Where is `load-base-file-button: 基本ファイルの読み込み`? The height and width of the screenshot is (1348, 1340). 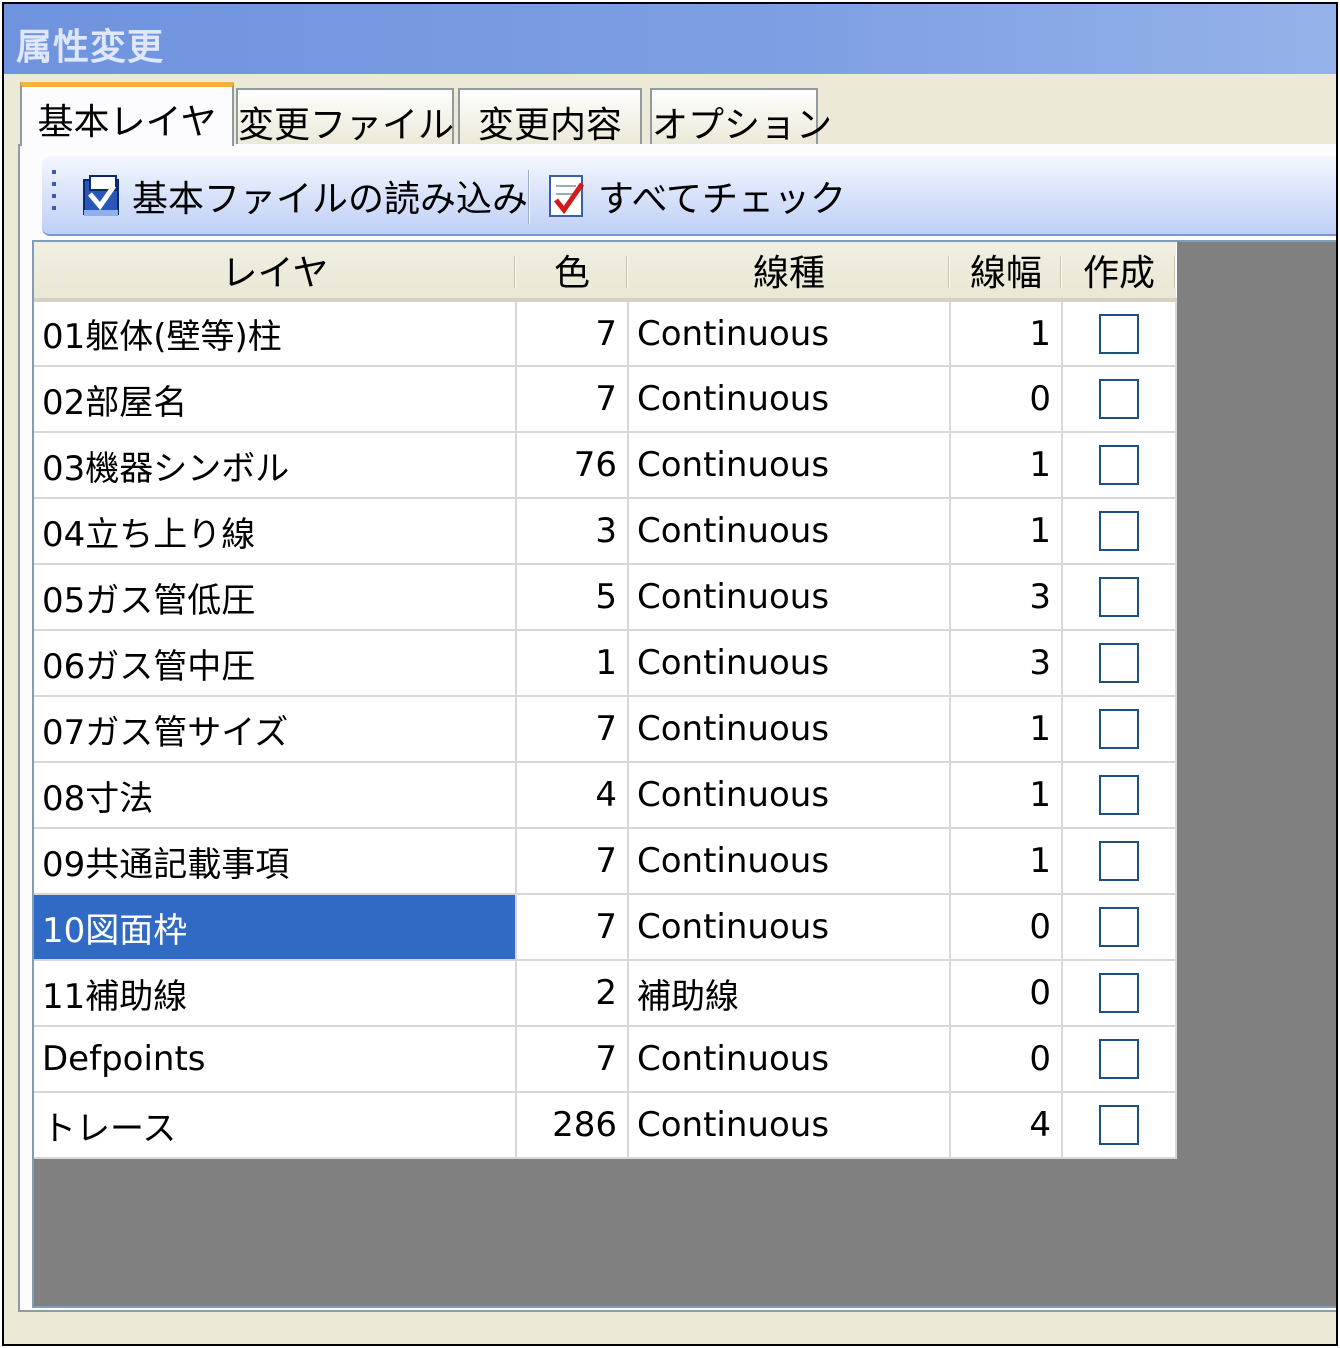
load-base-file-button: 基本ファイルの読み込み is located at coordinates (304, 196).